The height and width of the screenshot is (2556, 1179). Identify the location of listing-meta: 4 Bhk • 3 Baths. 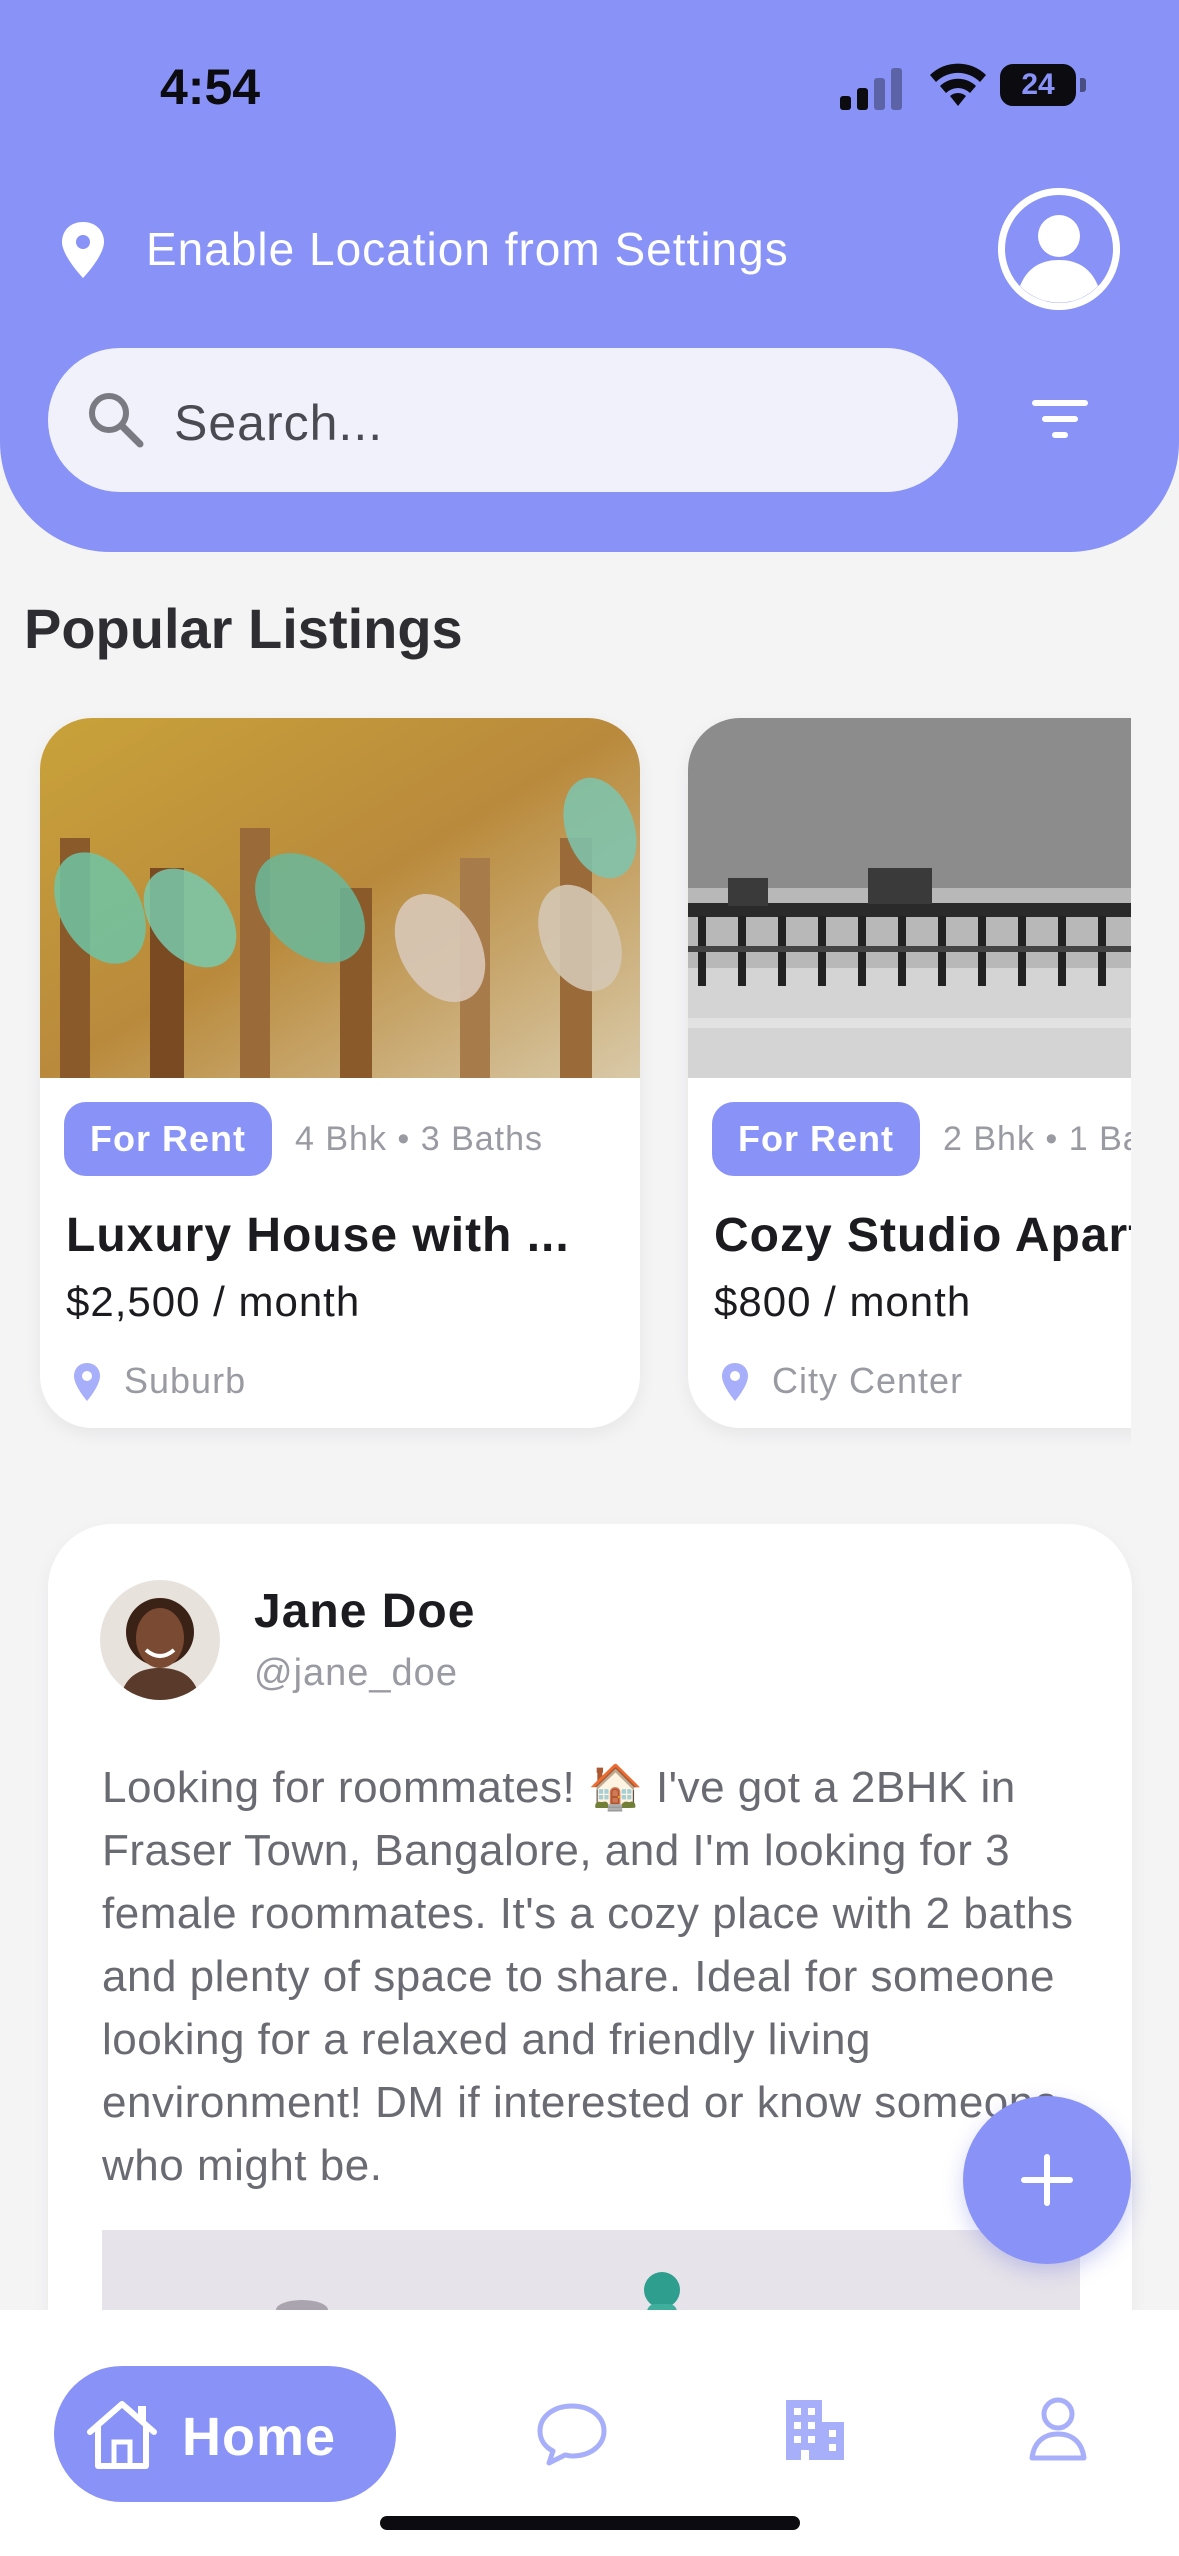
(419, 1139).